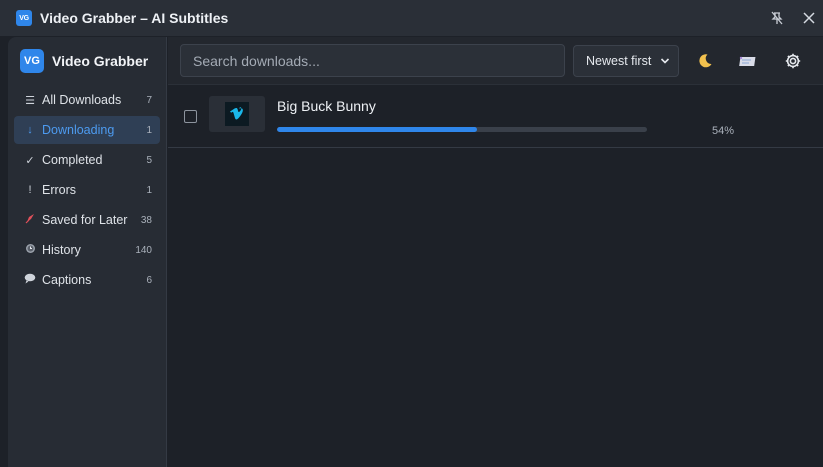 Image resolution: width=823 pixels, height=467 pixels. I want to click on sidebar-item-completed: ✓ Completed 5, so click(87, 160).